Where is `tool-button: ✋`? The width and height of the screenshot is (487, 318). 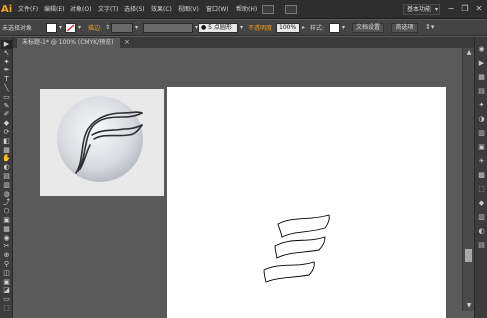 tool-button: ✋ is located at coordinates (6, 158).